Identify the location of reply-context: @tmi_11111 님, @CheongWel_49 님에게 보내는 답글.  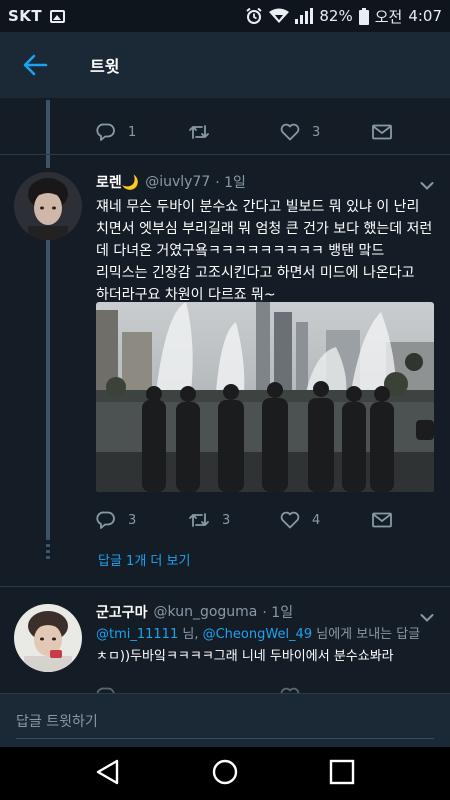
(268, 635).